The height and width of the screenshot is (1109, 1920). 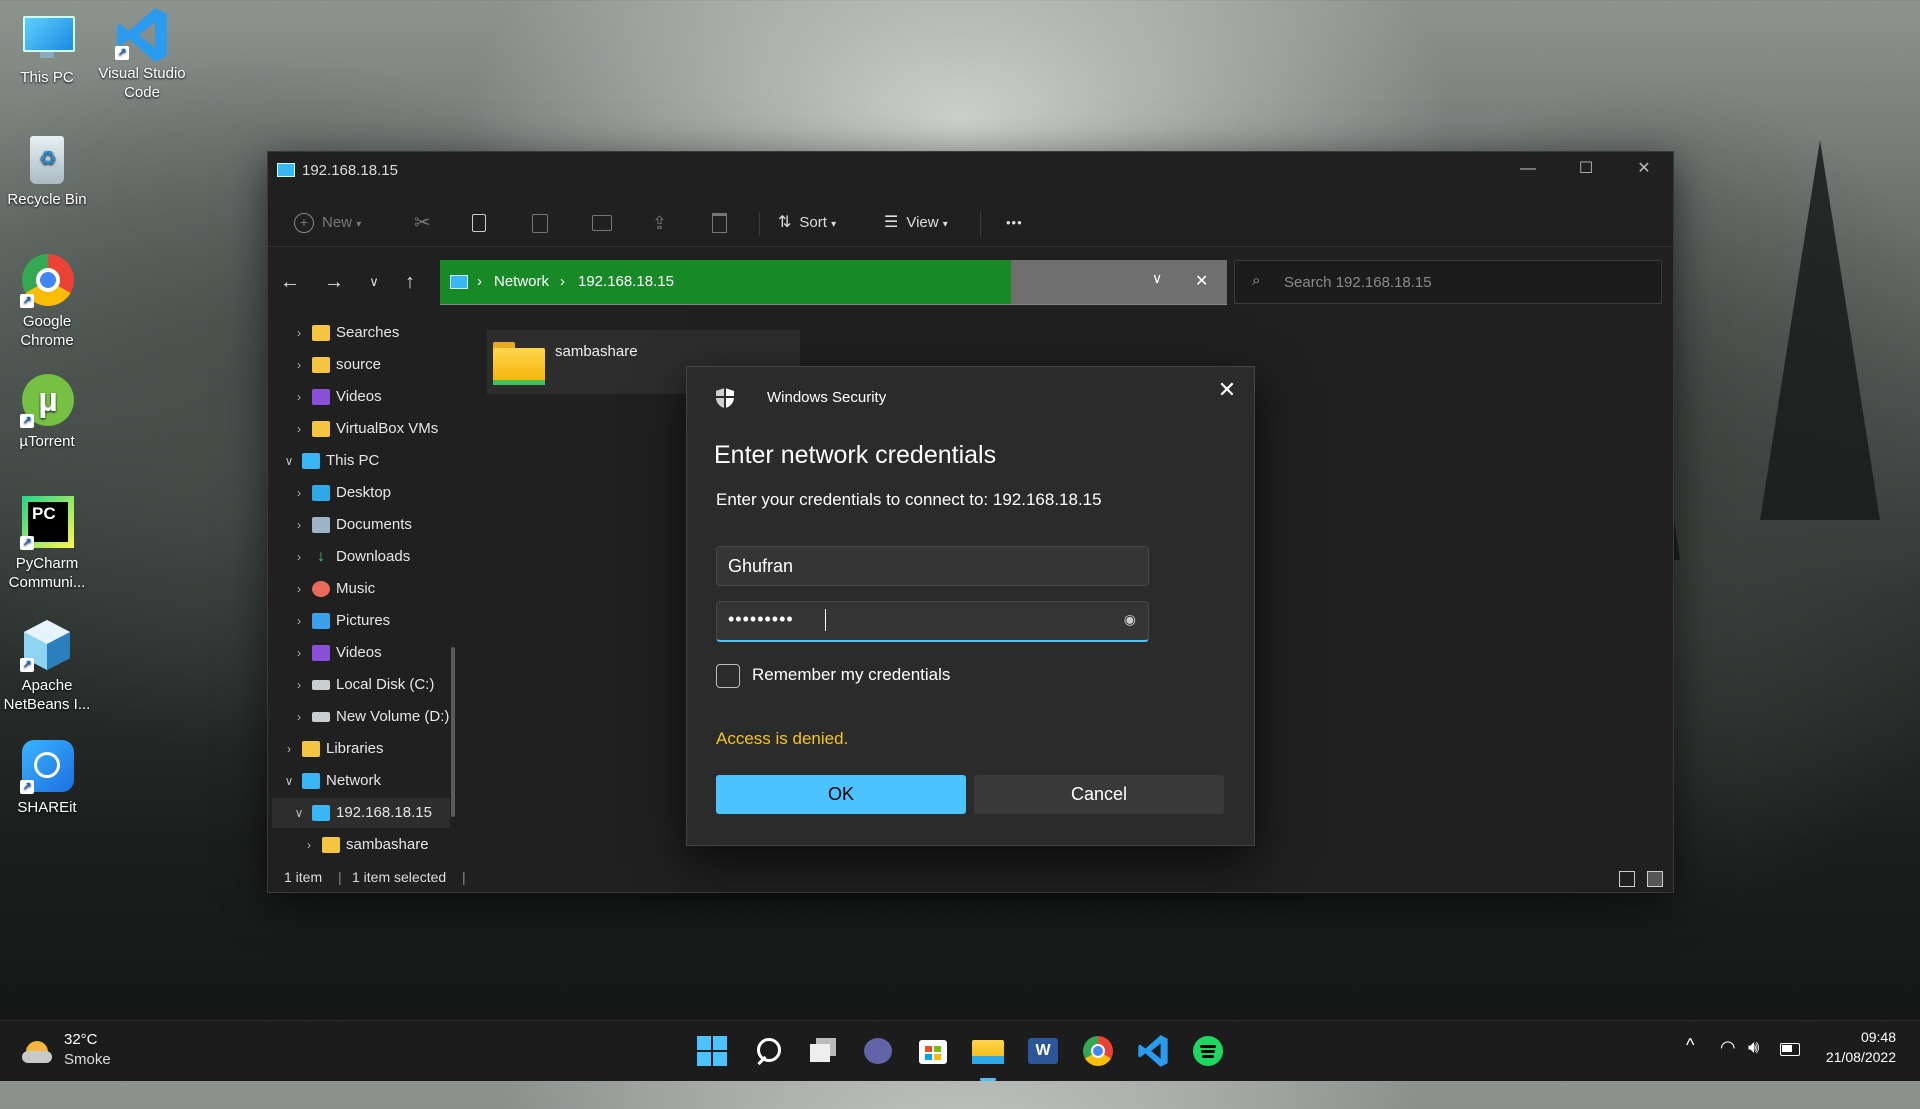 I want to click on sidebar-item-this-pc: ∨ This PC, so click(x=365, y=461).